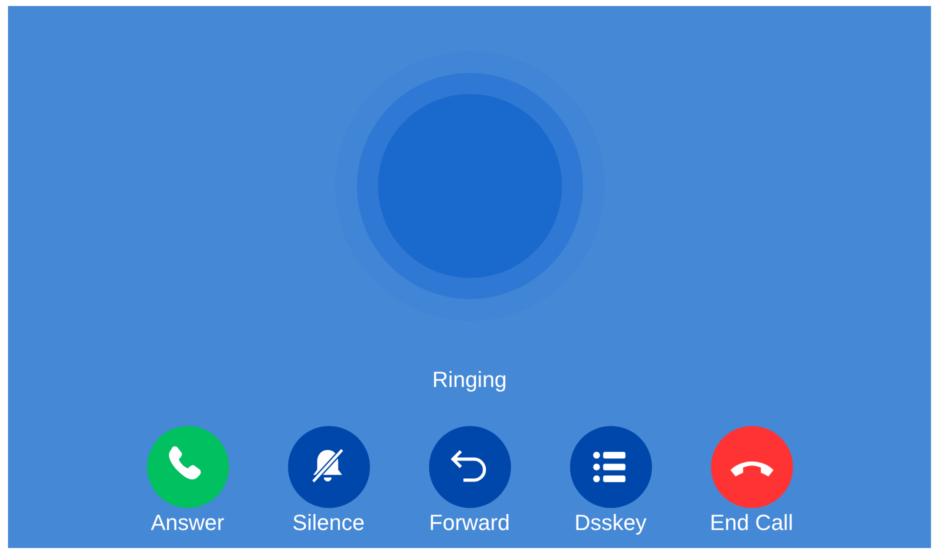  What do you see at coordinates (610, 523) in the screenshot?
I see `action-label: Dsskey` at bounding box center [610, 523].